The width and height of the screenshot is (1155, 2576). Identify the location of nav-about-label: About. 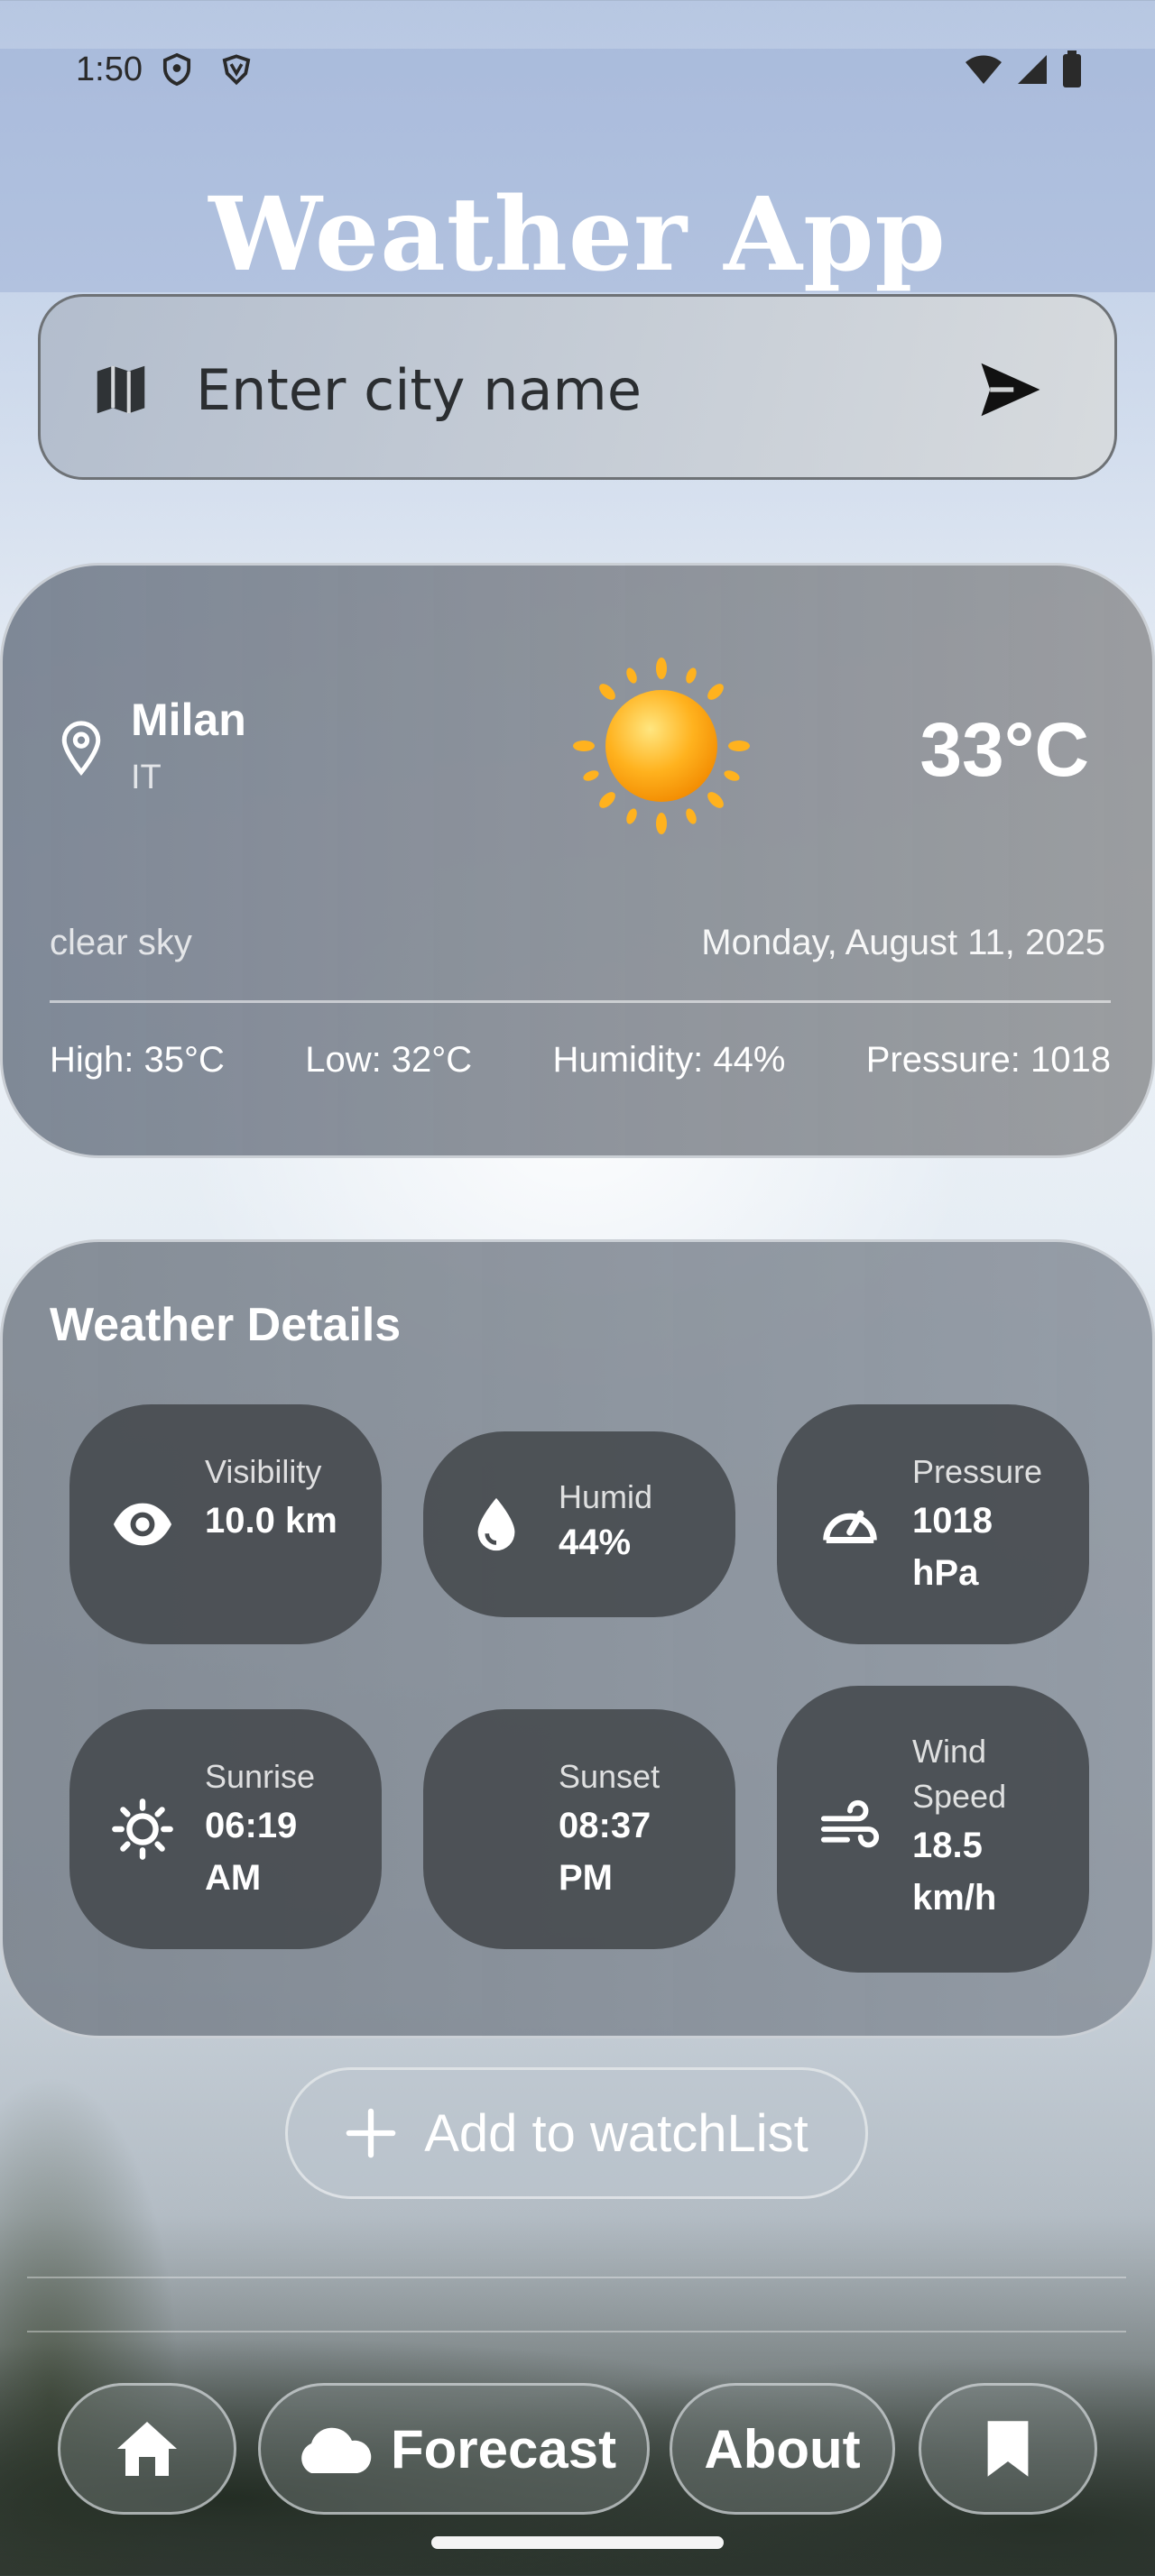
(782, 2448).